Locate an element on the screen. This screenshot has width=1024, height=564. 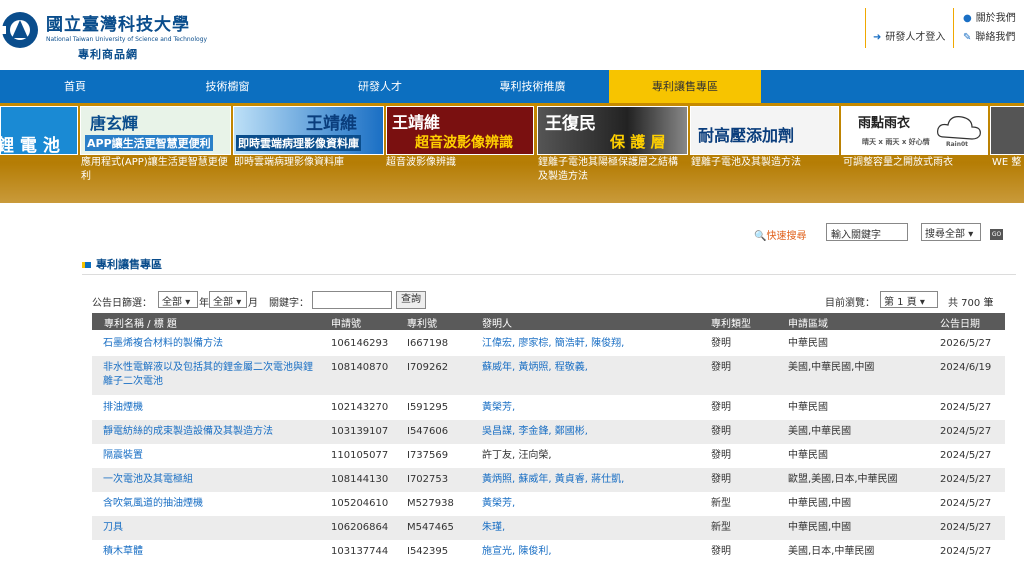
nav-home: 首頁 is located at coordinates (75, 86).